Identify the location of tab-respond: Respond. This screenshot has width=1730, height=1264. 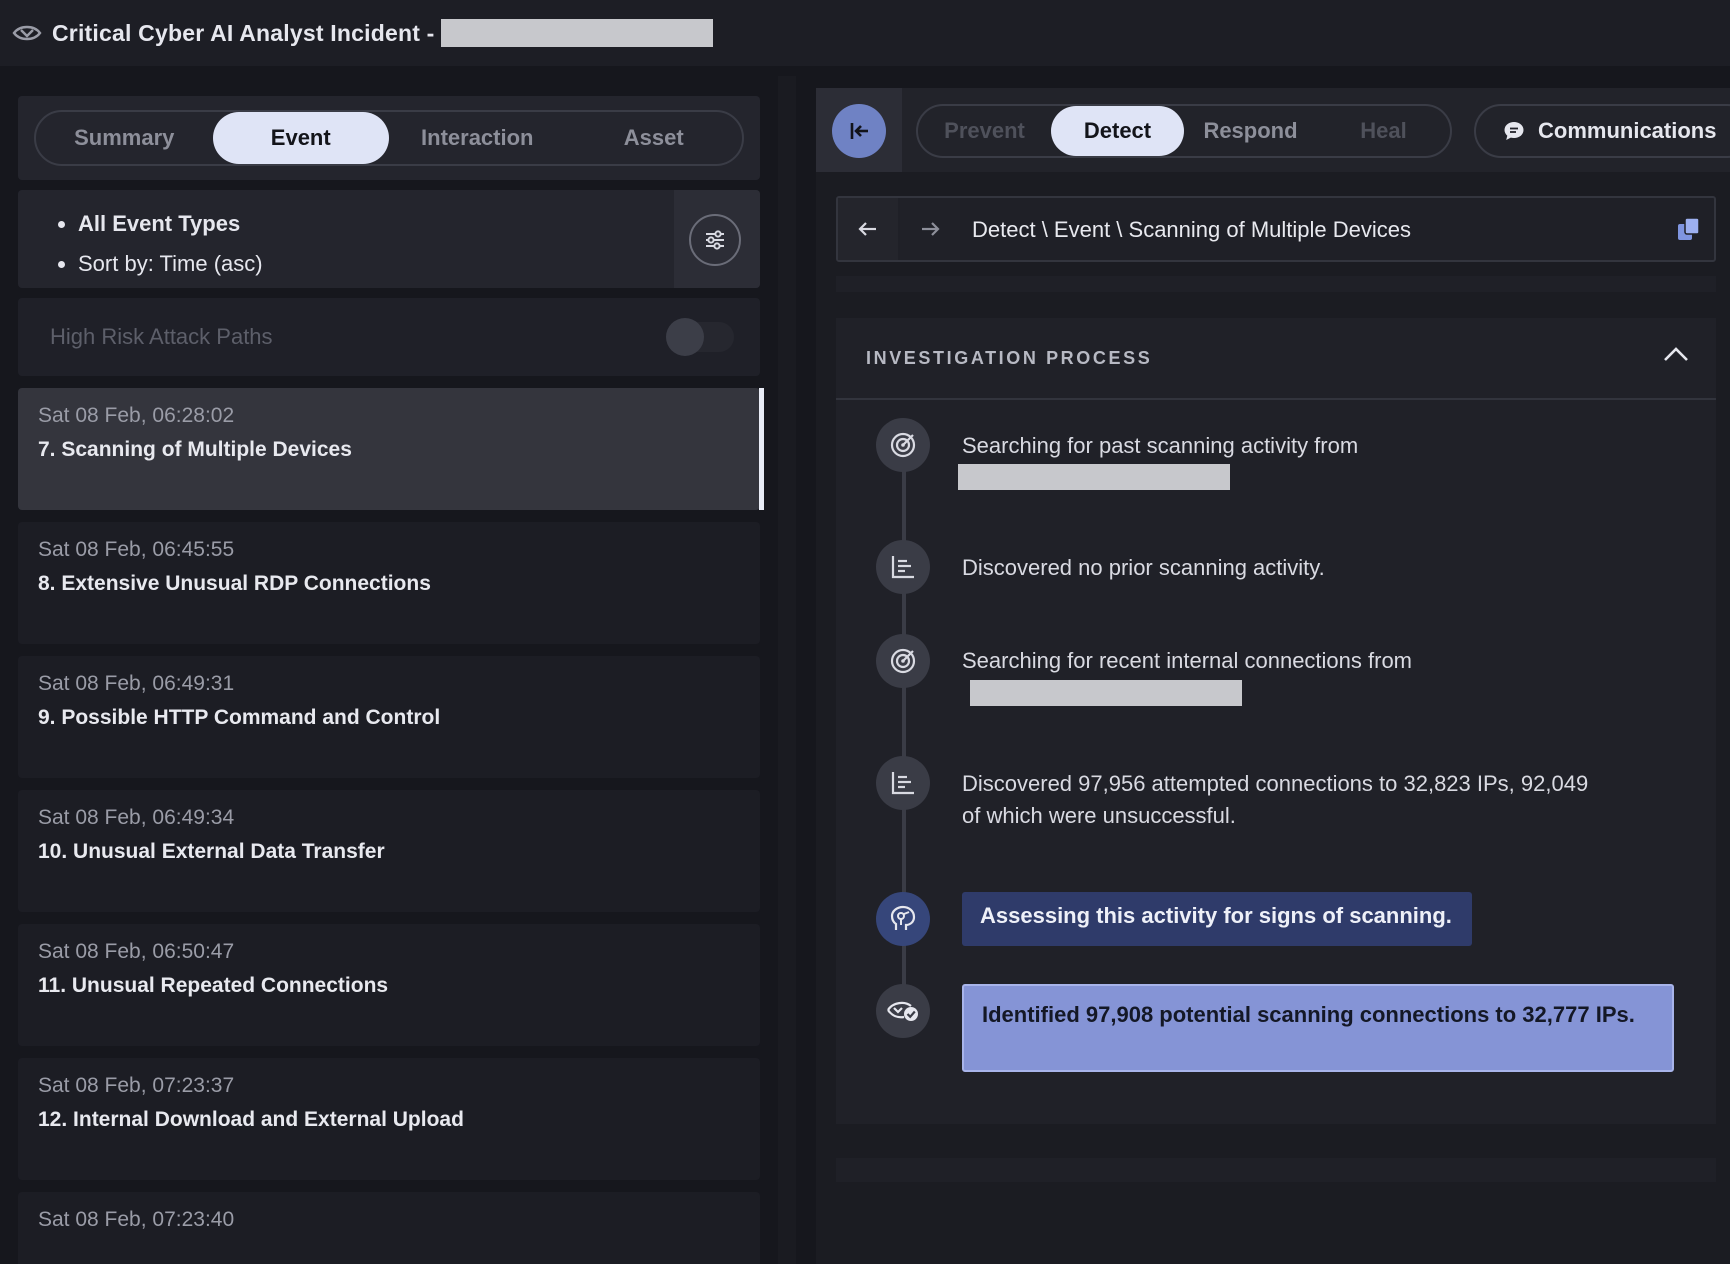
(1250, 131).